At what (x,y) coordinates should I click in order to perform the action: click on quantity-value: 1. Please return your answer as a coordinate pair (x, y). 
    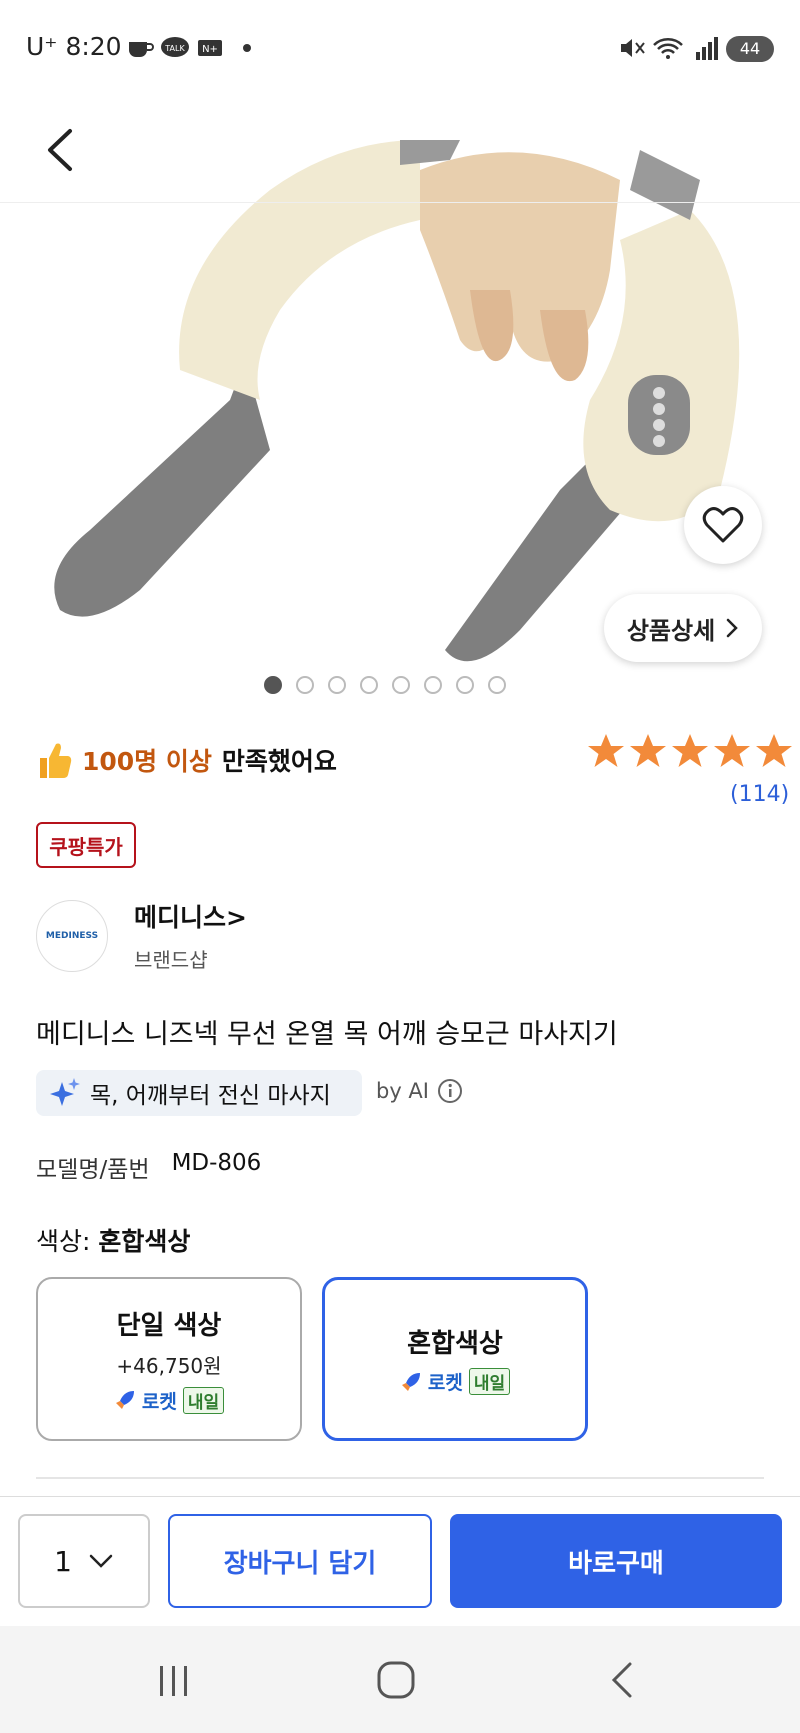
    Looking at the image, I should click on (63, 1561).